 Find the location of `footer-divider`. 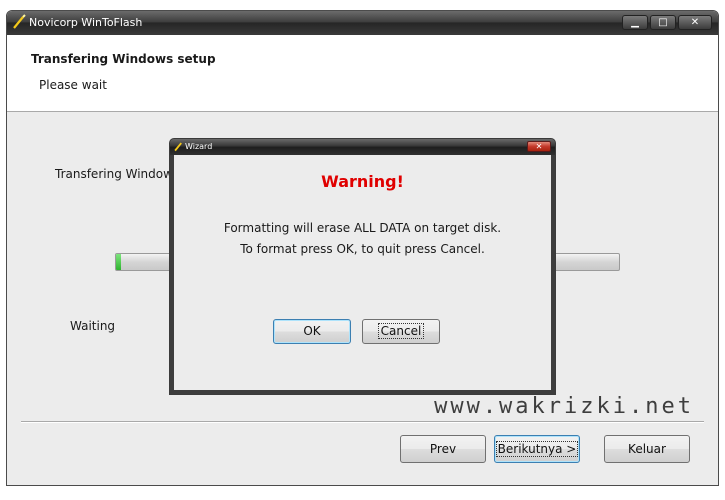

footer-divider is located at coordinates (362, 422).